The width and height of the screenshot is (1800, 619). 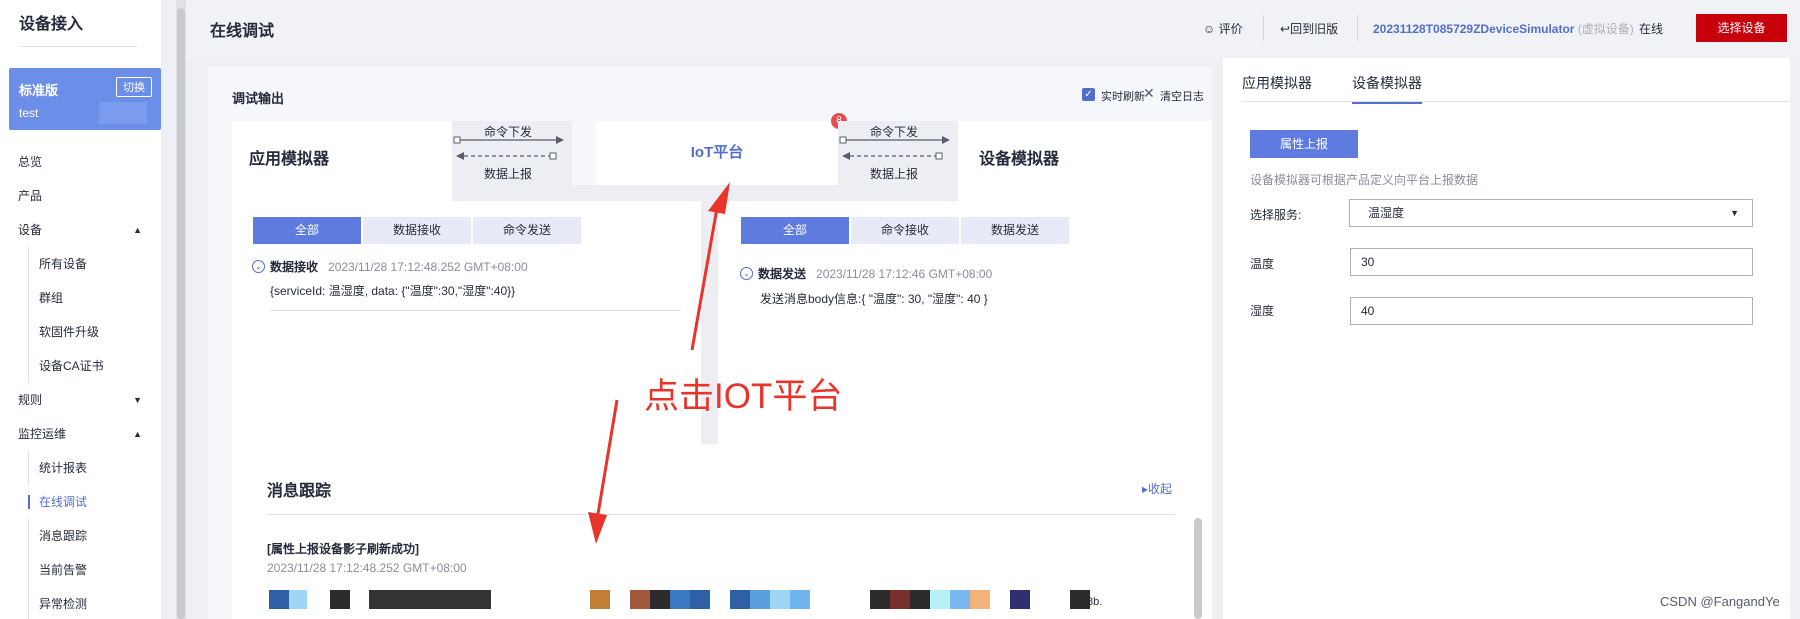 What do you see at coordinates (1741, 28) in the screenshot?
I see `select-device-button: 选择设备` at bounding box center [1741, 28].